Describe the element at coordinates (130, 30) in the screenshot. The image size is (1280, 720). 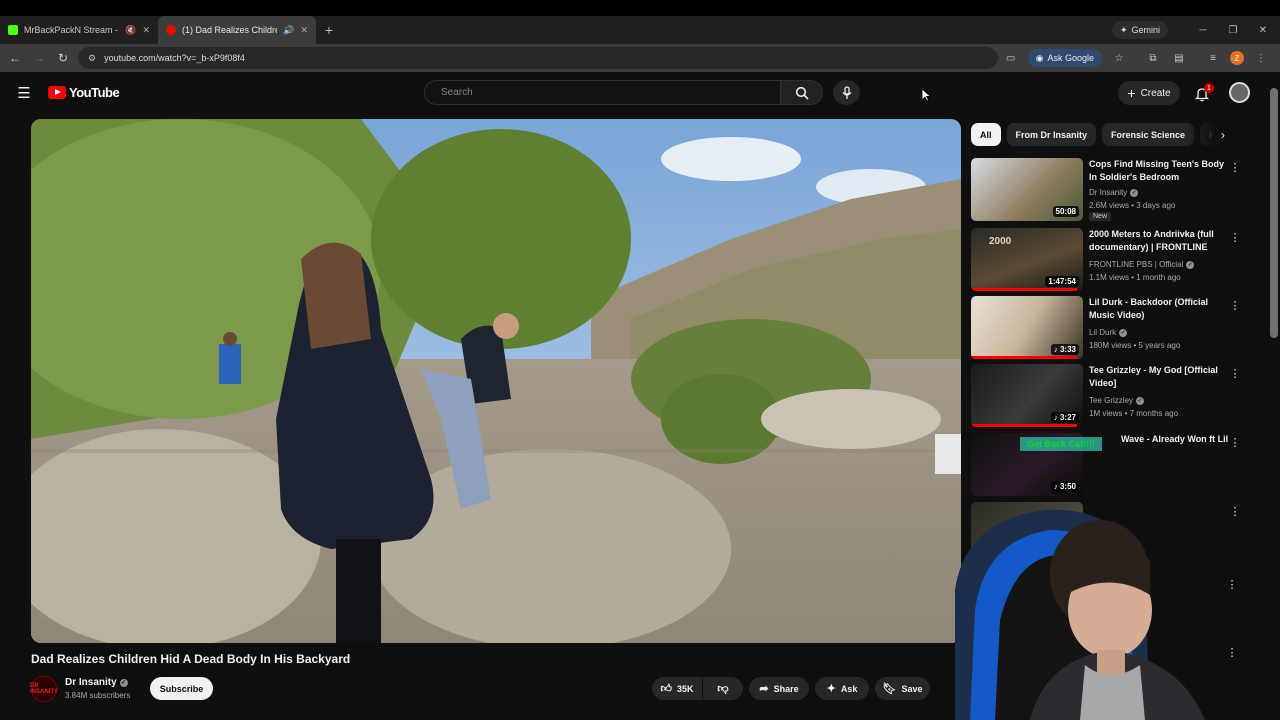
I see `muted-icon: 🔇` at that location.